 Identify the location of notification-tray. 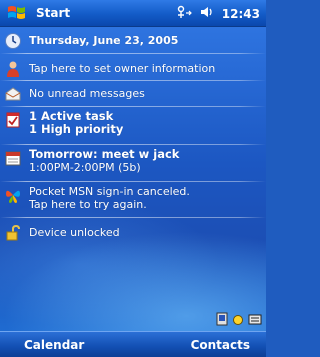
(239, 318).